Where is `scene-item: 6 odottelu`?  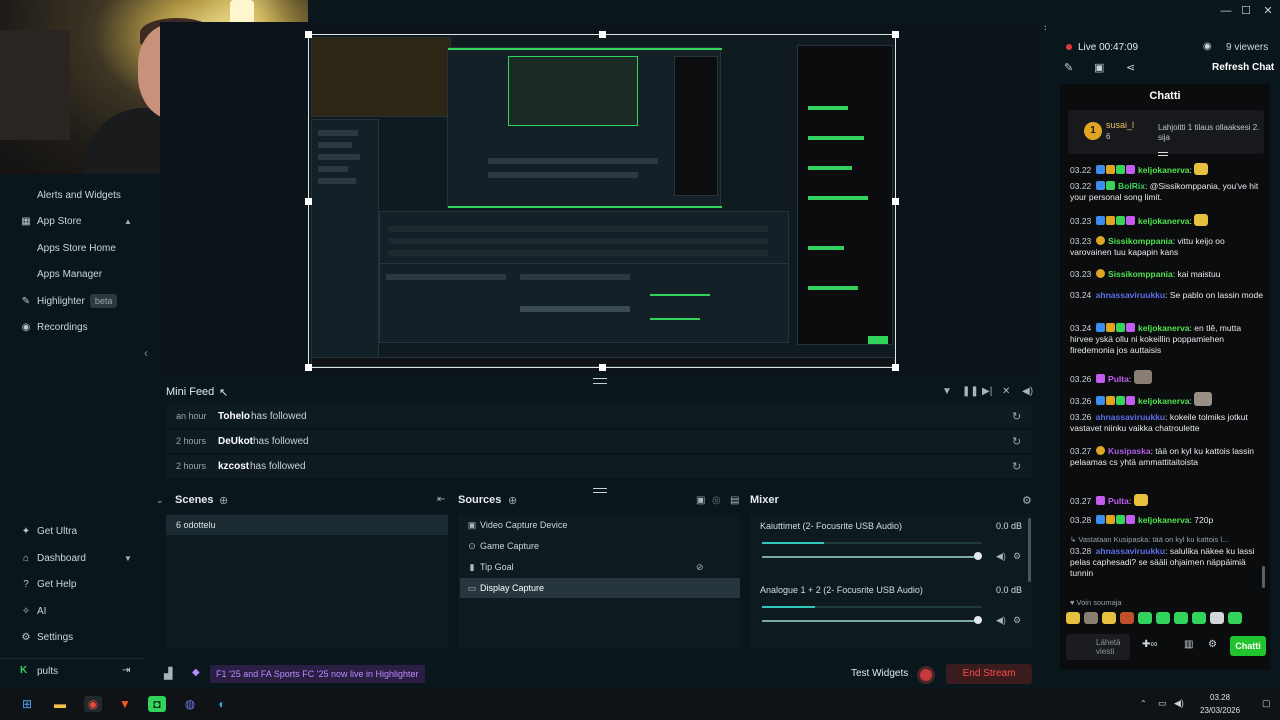
scene-item: 6 odottelu is located at coordinates (307, 525).